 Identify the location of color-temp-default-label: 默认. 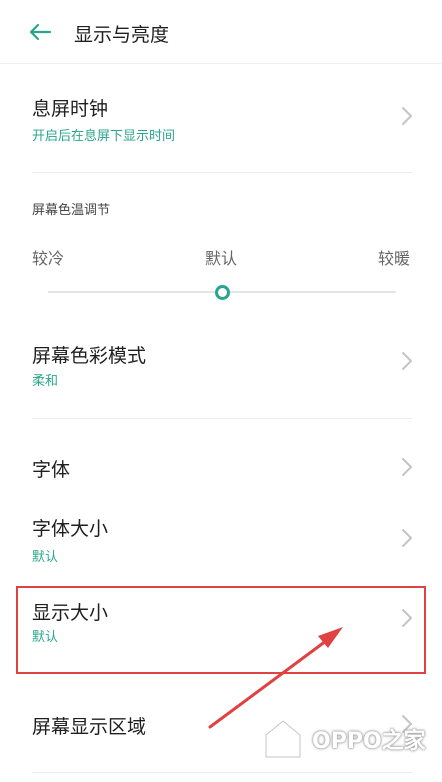
(221, 258).